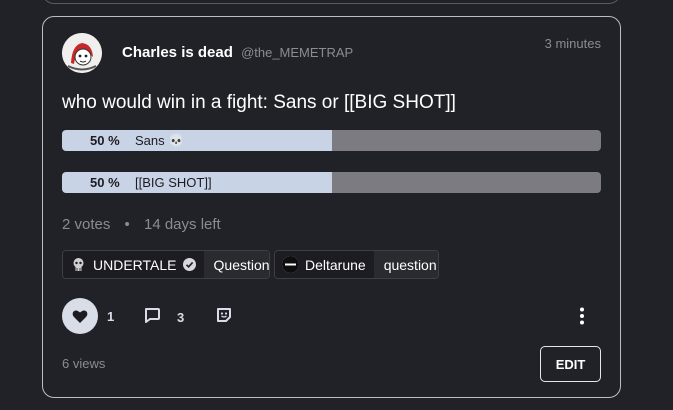 The width and height of the screenshot is (673, 410). I want to click on vote-count: 2 votes, so click(86, 224).